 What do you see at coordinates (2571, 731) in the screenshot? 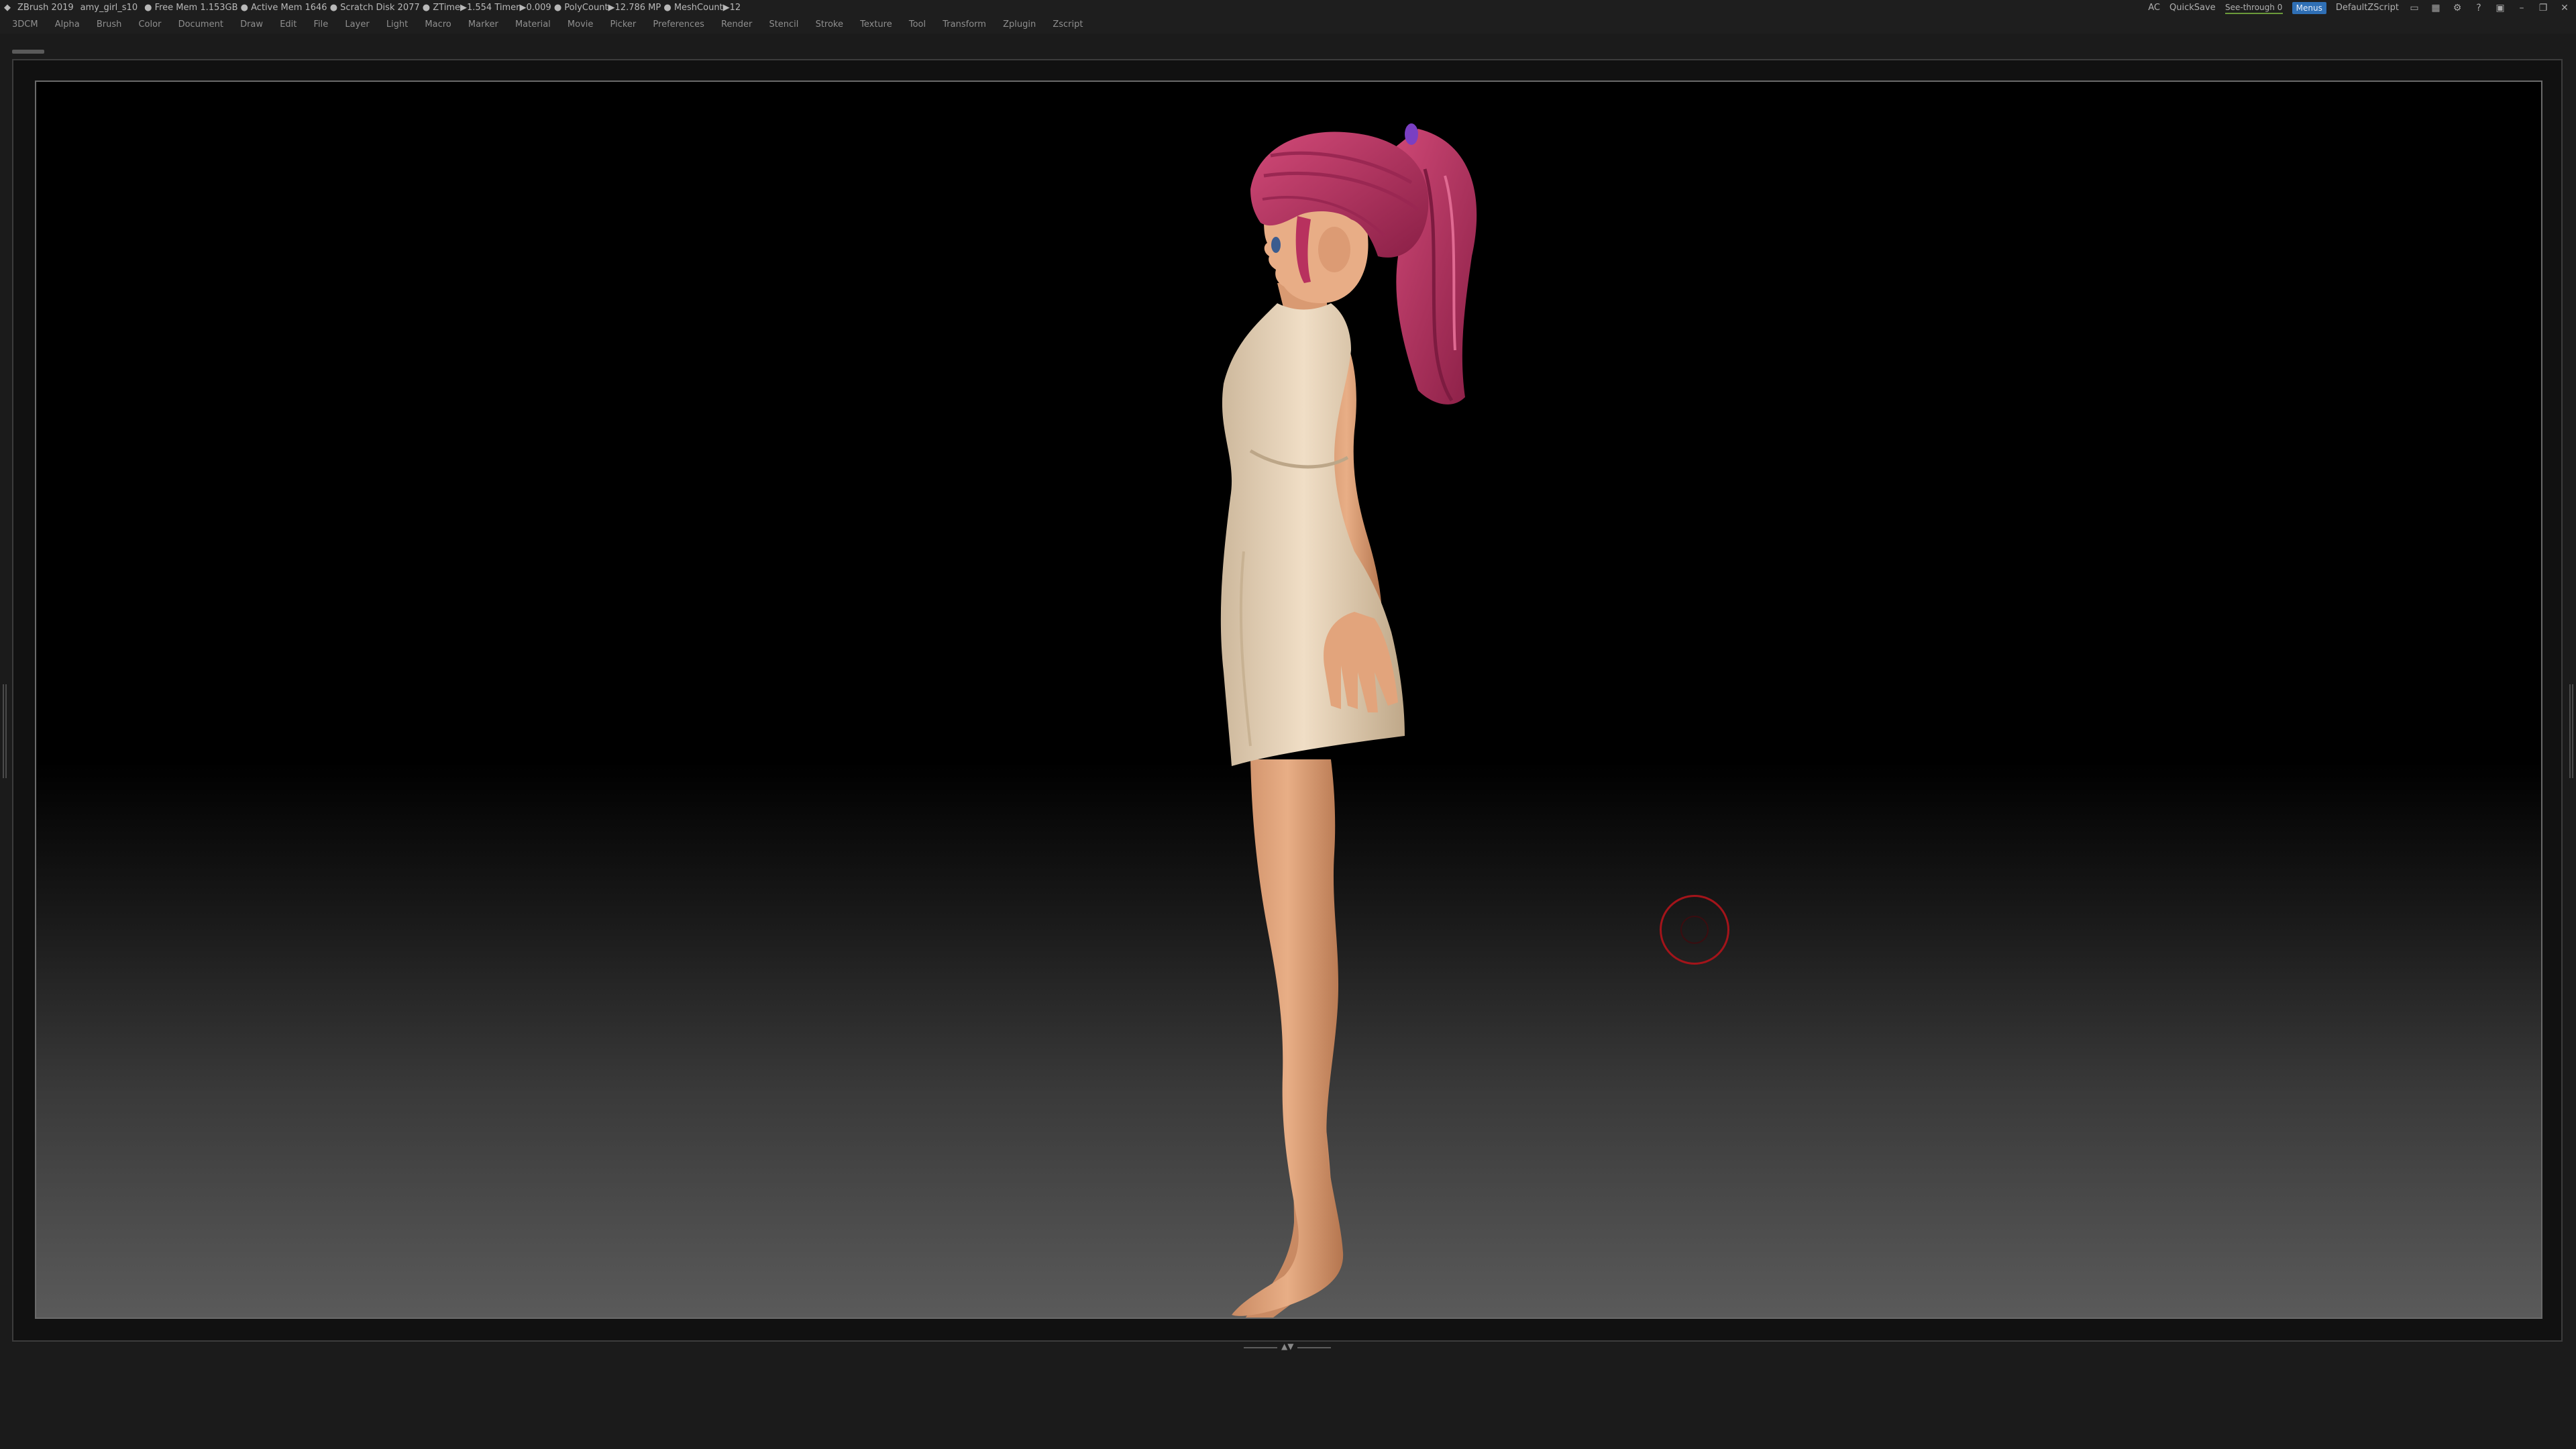
I see `right-tray-handle` at bounding box center [2571, 731].